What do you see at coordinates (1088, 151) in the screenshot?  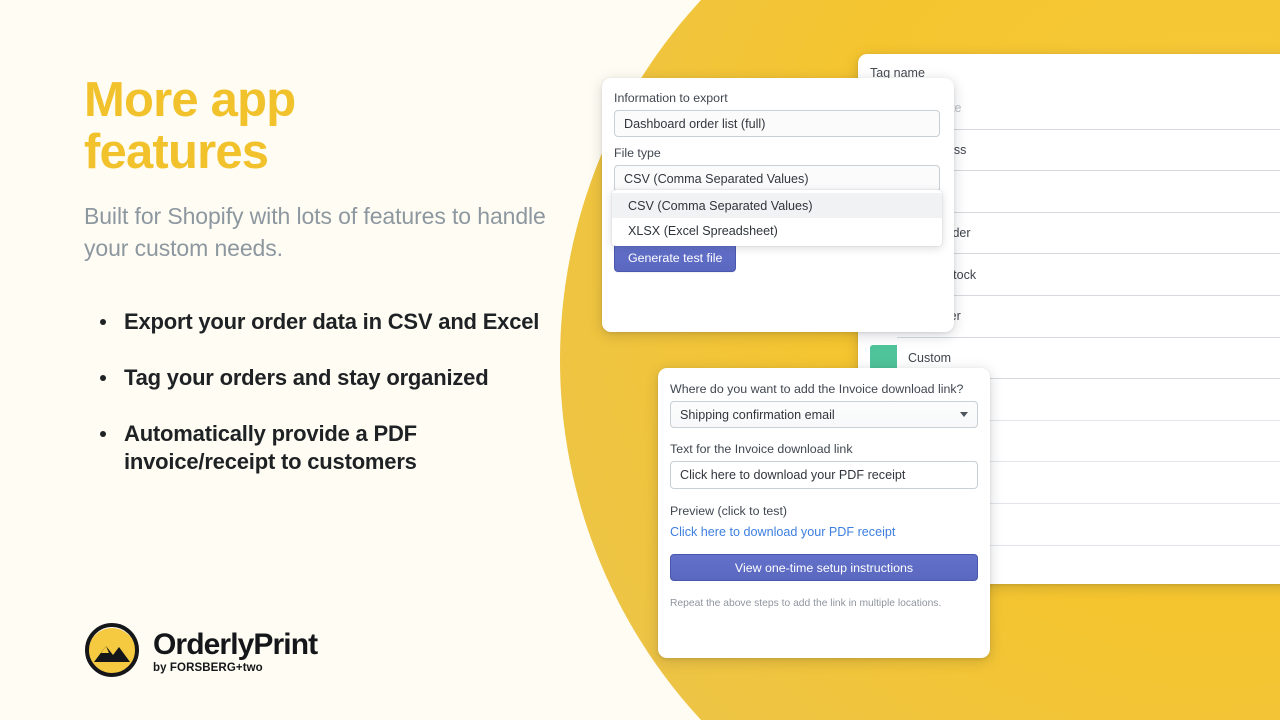 I see `tag-name-input: In-process` at bounding box center [1088, 151].